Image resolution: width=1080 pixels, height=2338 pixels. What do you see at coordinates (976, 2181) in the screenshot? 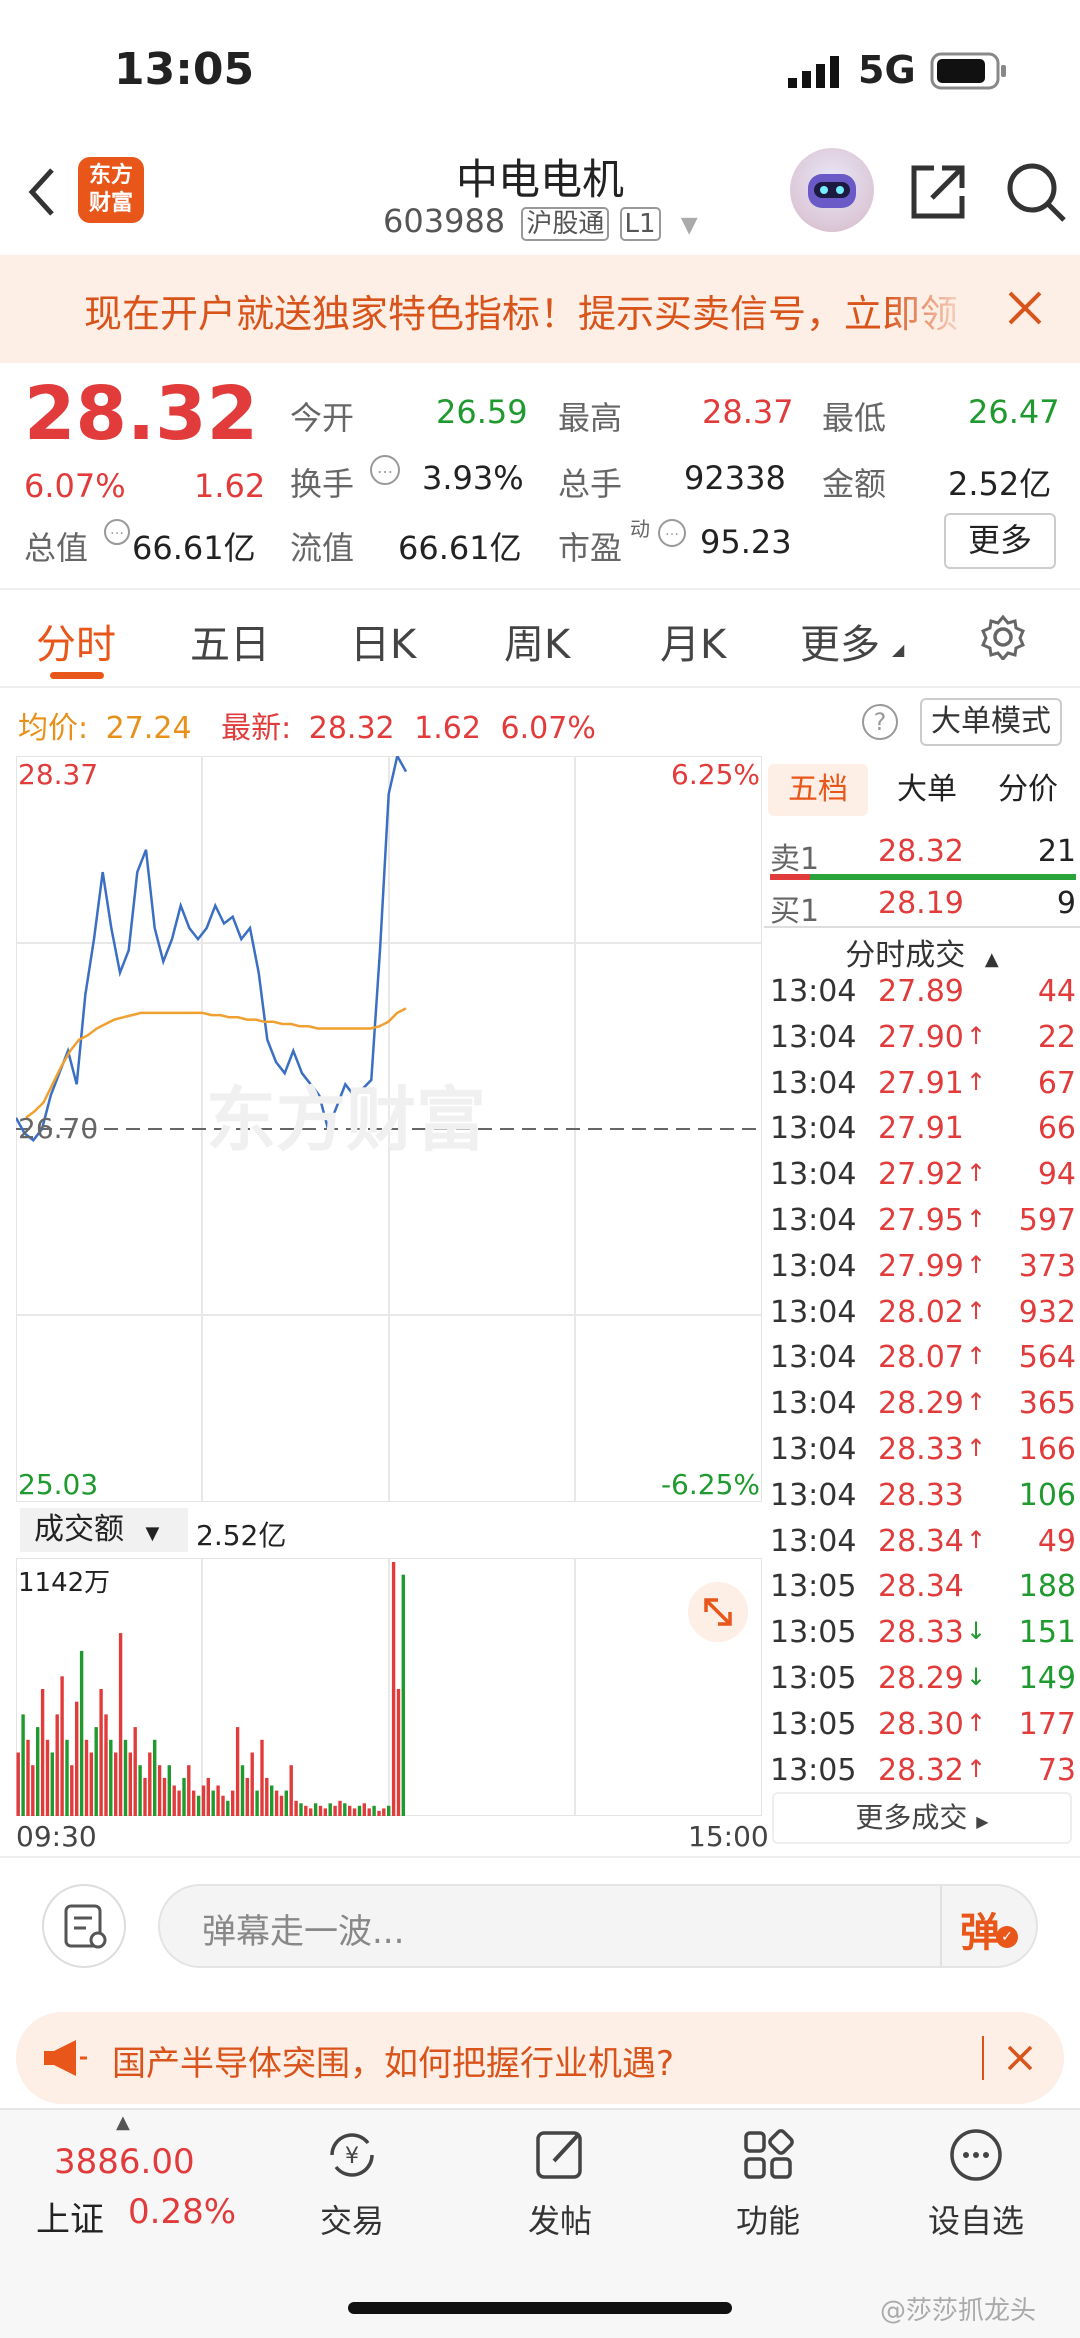
I see `nav-add-watchlist: 设自选` at bounding box center [976, 2181].